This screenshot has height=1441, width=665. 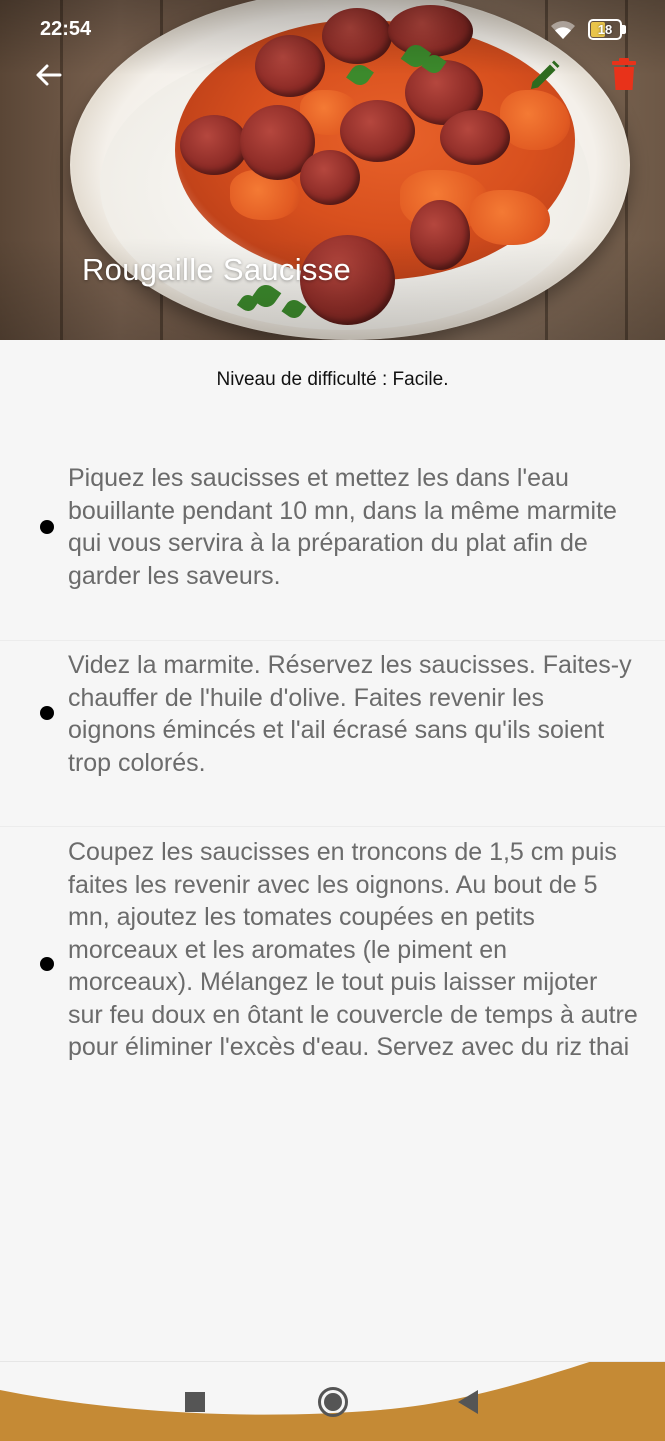 I want to click on battery-icon: 18, so click(x=607, y=29).